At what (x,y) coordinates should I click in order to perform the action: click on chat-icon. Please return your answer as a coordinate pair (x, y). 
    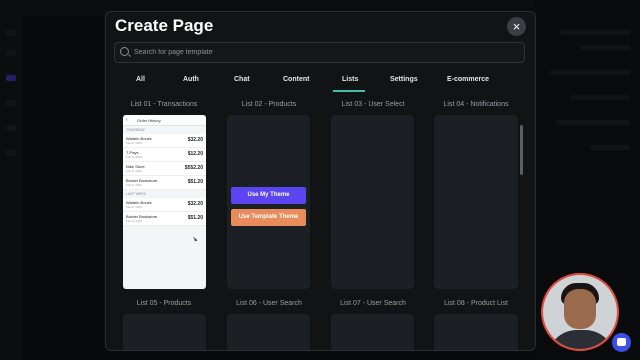
    Looking at the image, I should click on (621, 342).